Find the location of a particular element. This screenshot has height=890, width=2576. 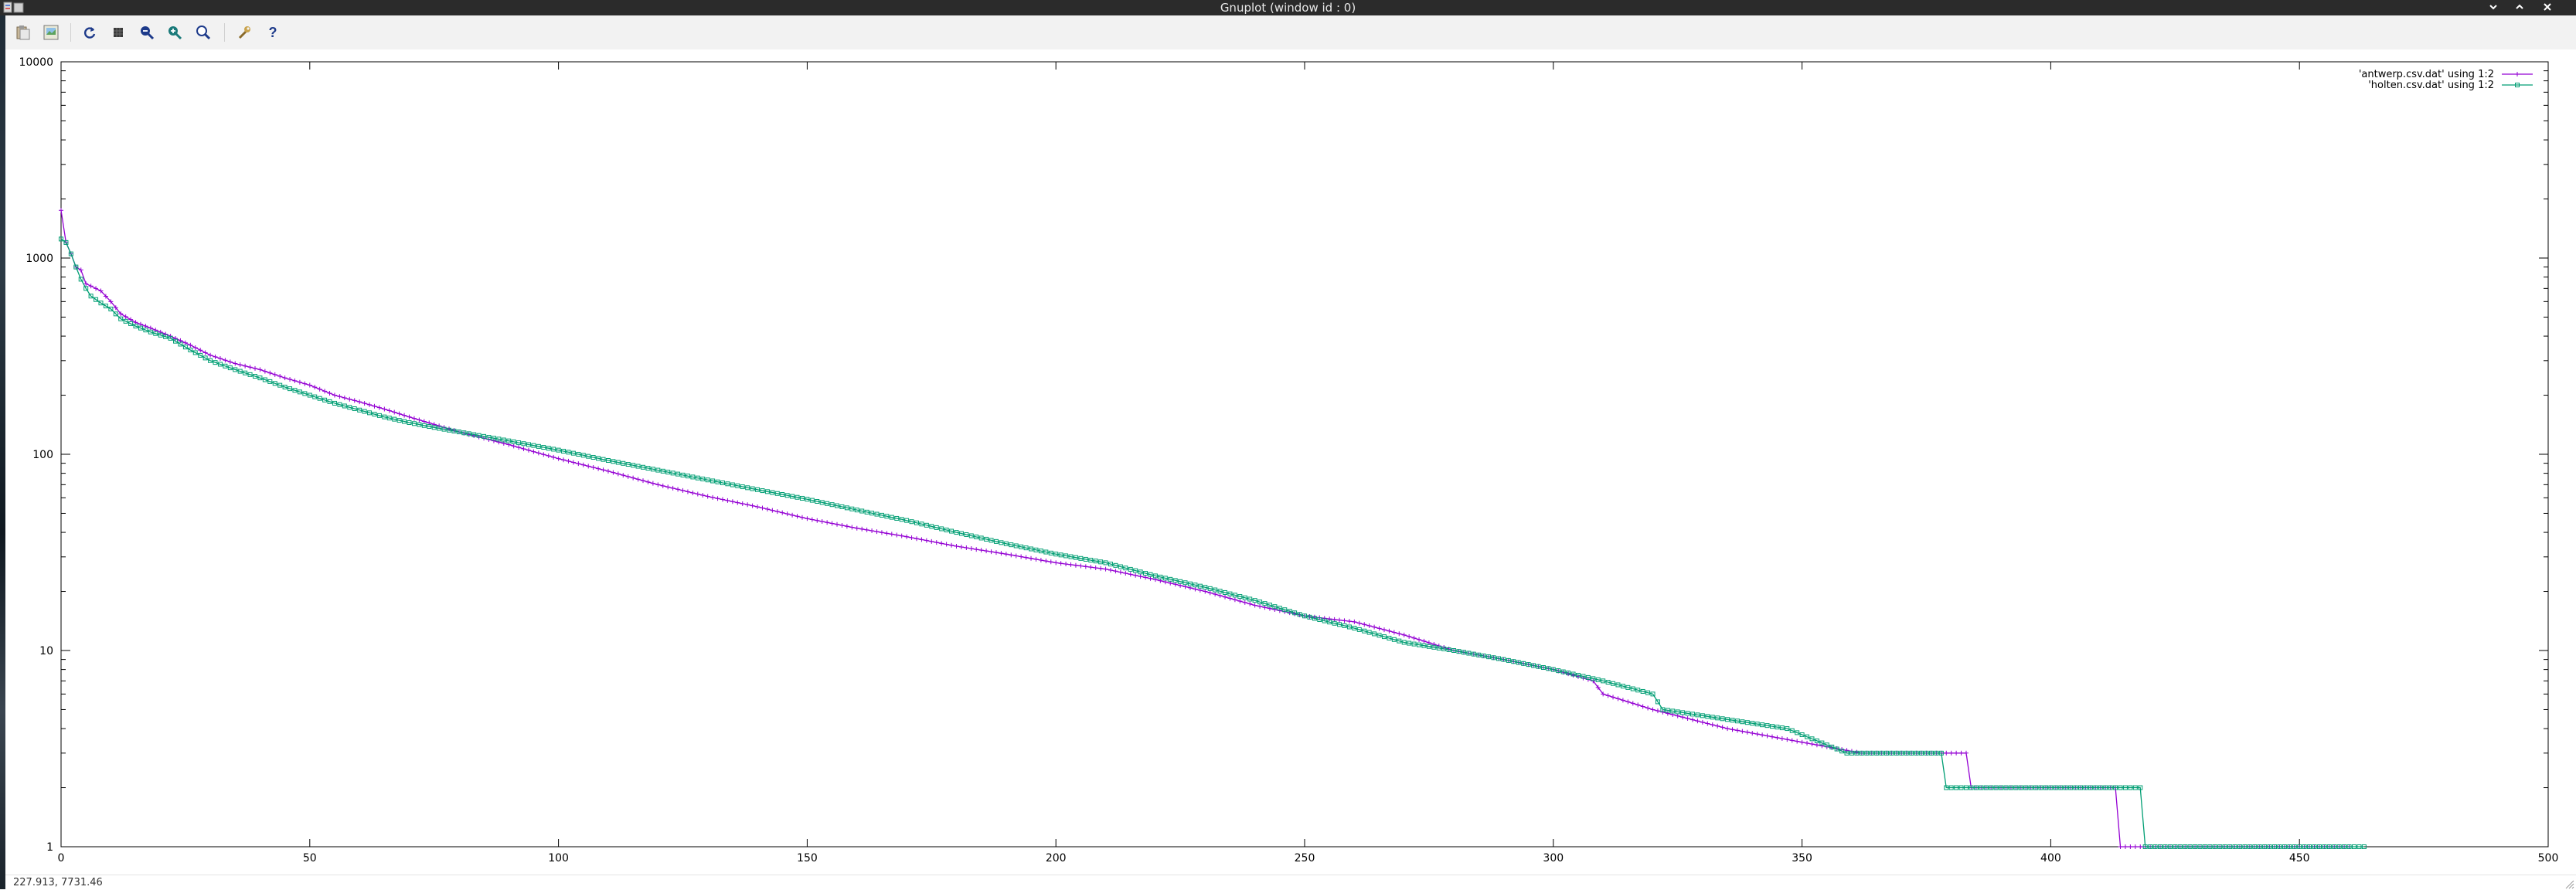

copy-to-clipboard-button is located at coordinates (23, 32).